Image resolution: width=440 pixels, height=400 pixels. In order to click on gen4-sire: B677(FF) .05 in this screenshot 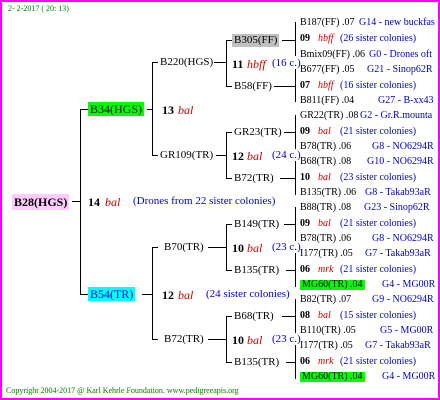, I will do `click(327, 70)`.